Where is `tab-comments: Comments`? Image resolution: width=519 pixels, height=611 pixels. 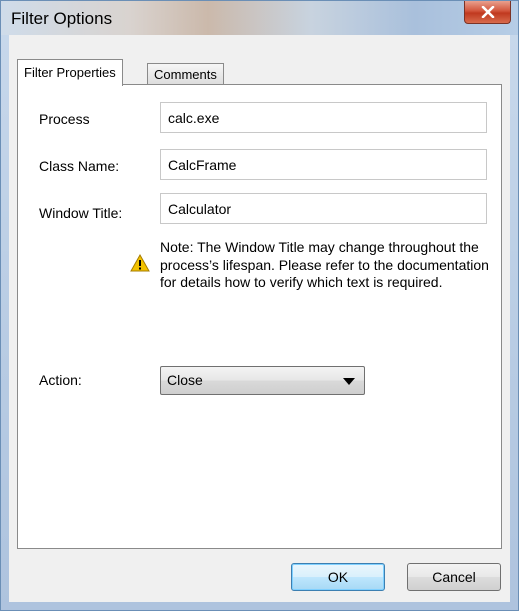
tab-comments: Comments is located at coordinates (185, 74).